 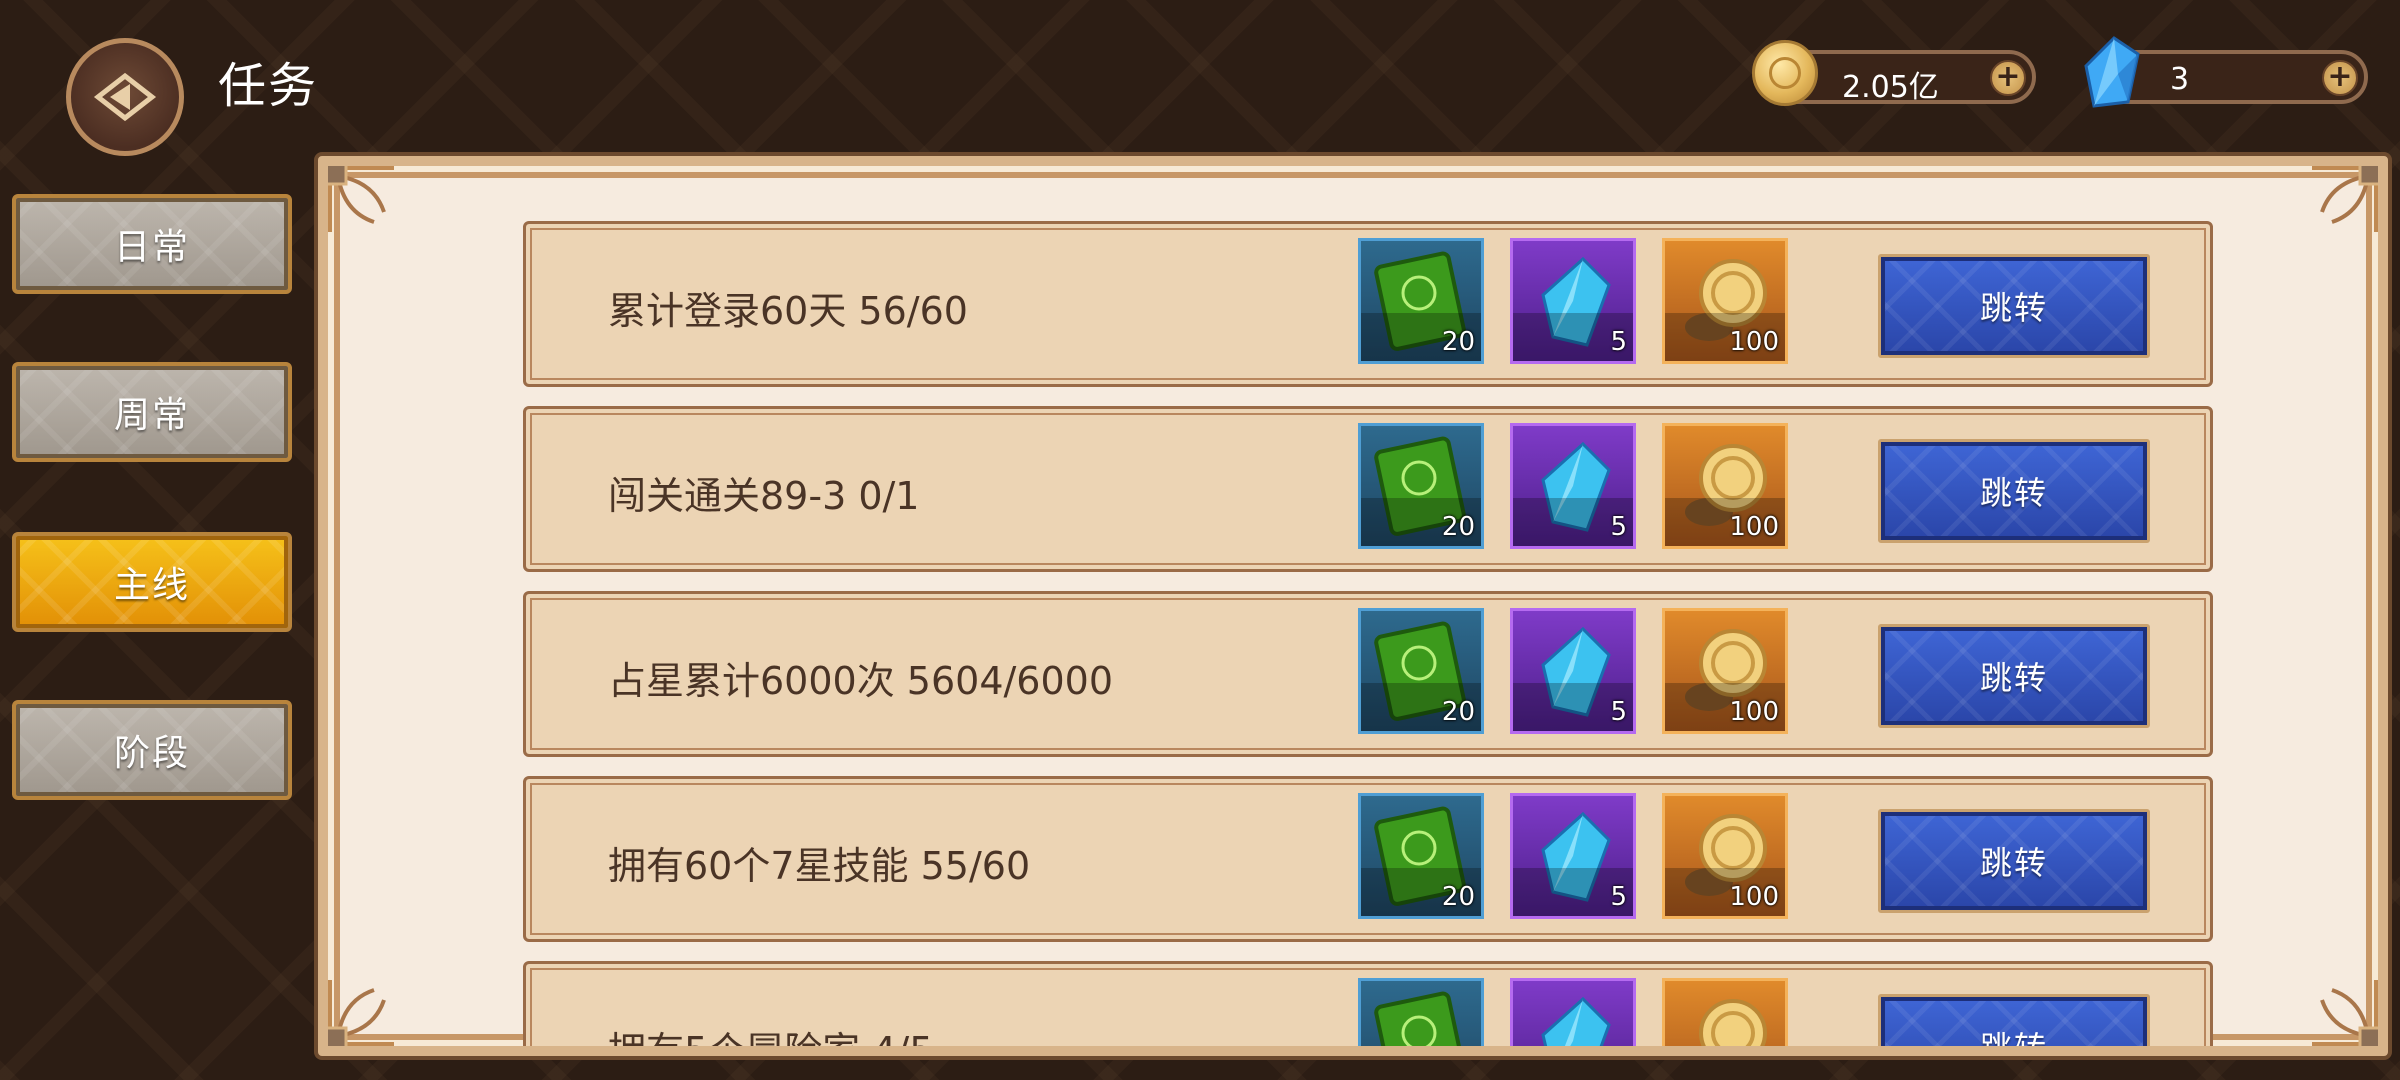 I want to click on blue-gem-icon, so click(x=2112, y=72).